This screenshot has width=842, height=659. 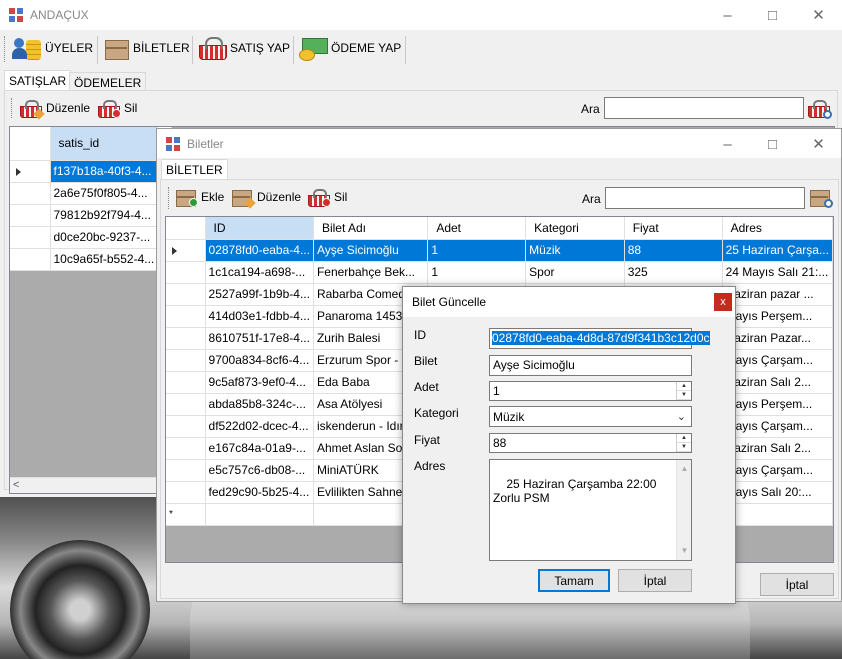 What do you see at coordinates (169, 198) in the screenshot?
I see `tickets-toolbar-grip` at bounding box center [169, 198].